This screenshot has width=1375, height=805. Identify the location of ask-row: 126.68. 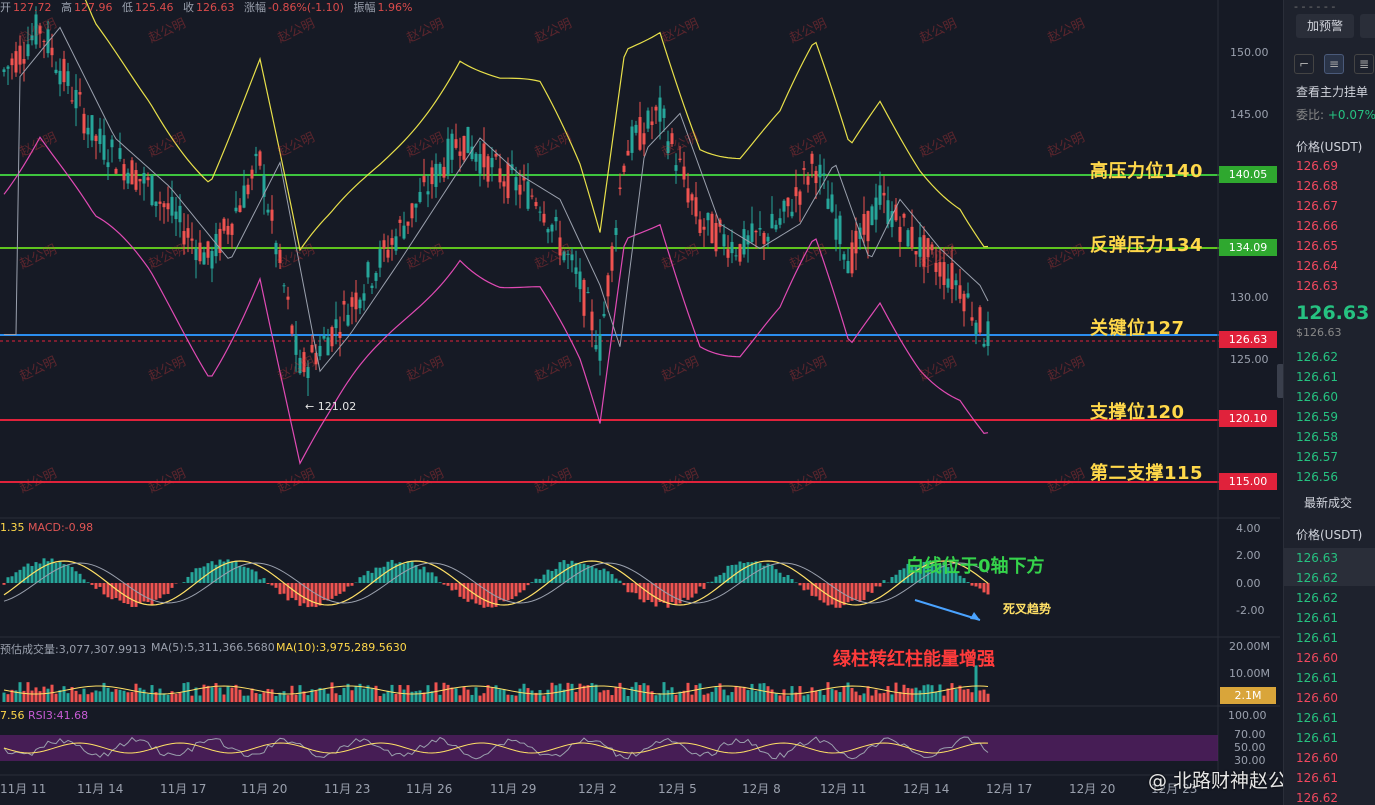
(1317, 186).